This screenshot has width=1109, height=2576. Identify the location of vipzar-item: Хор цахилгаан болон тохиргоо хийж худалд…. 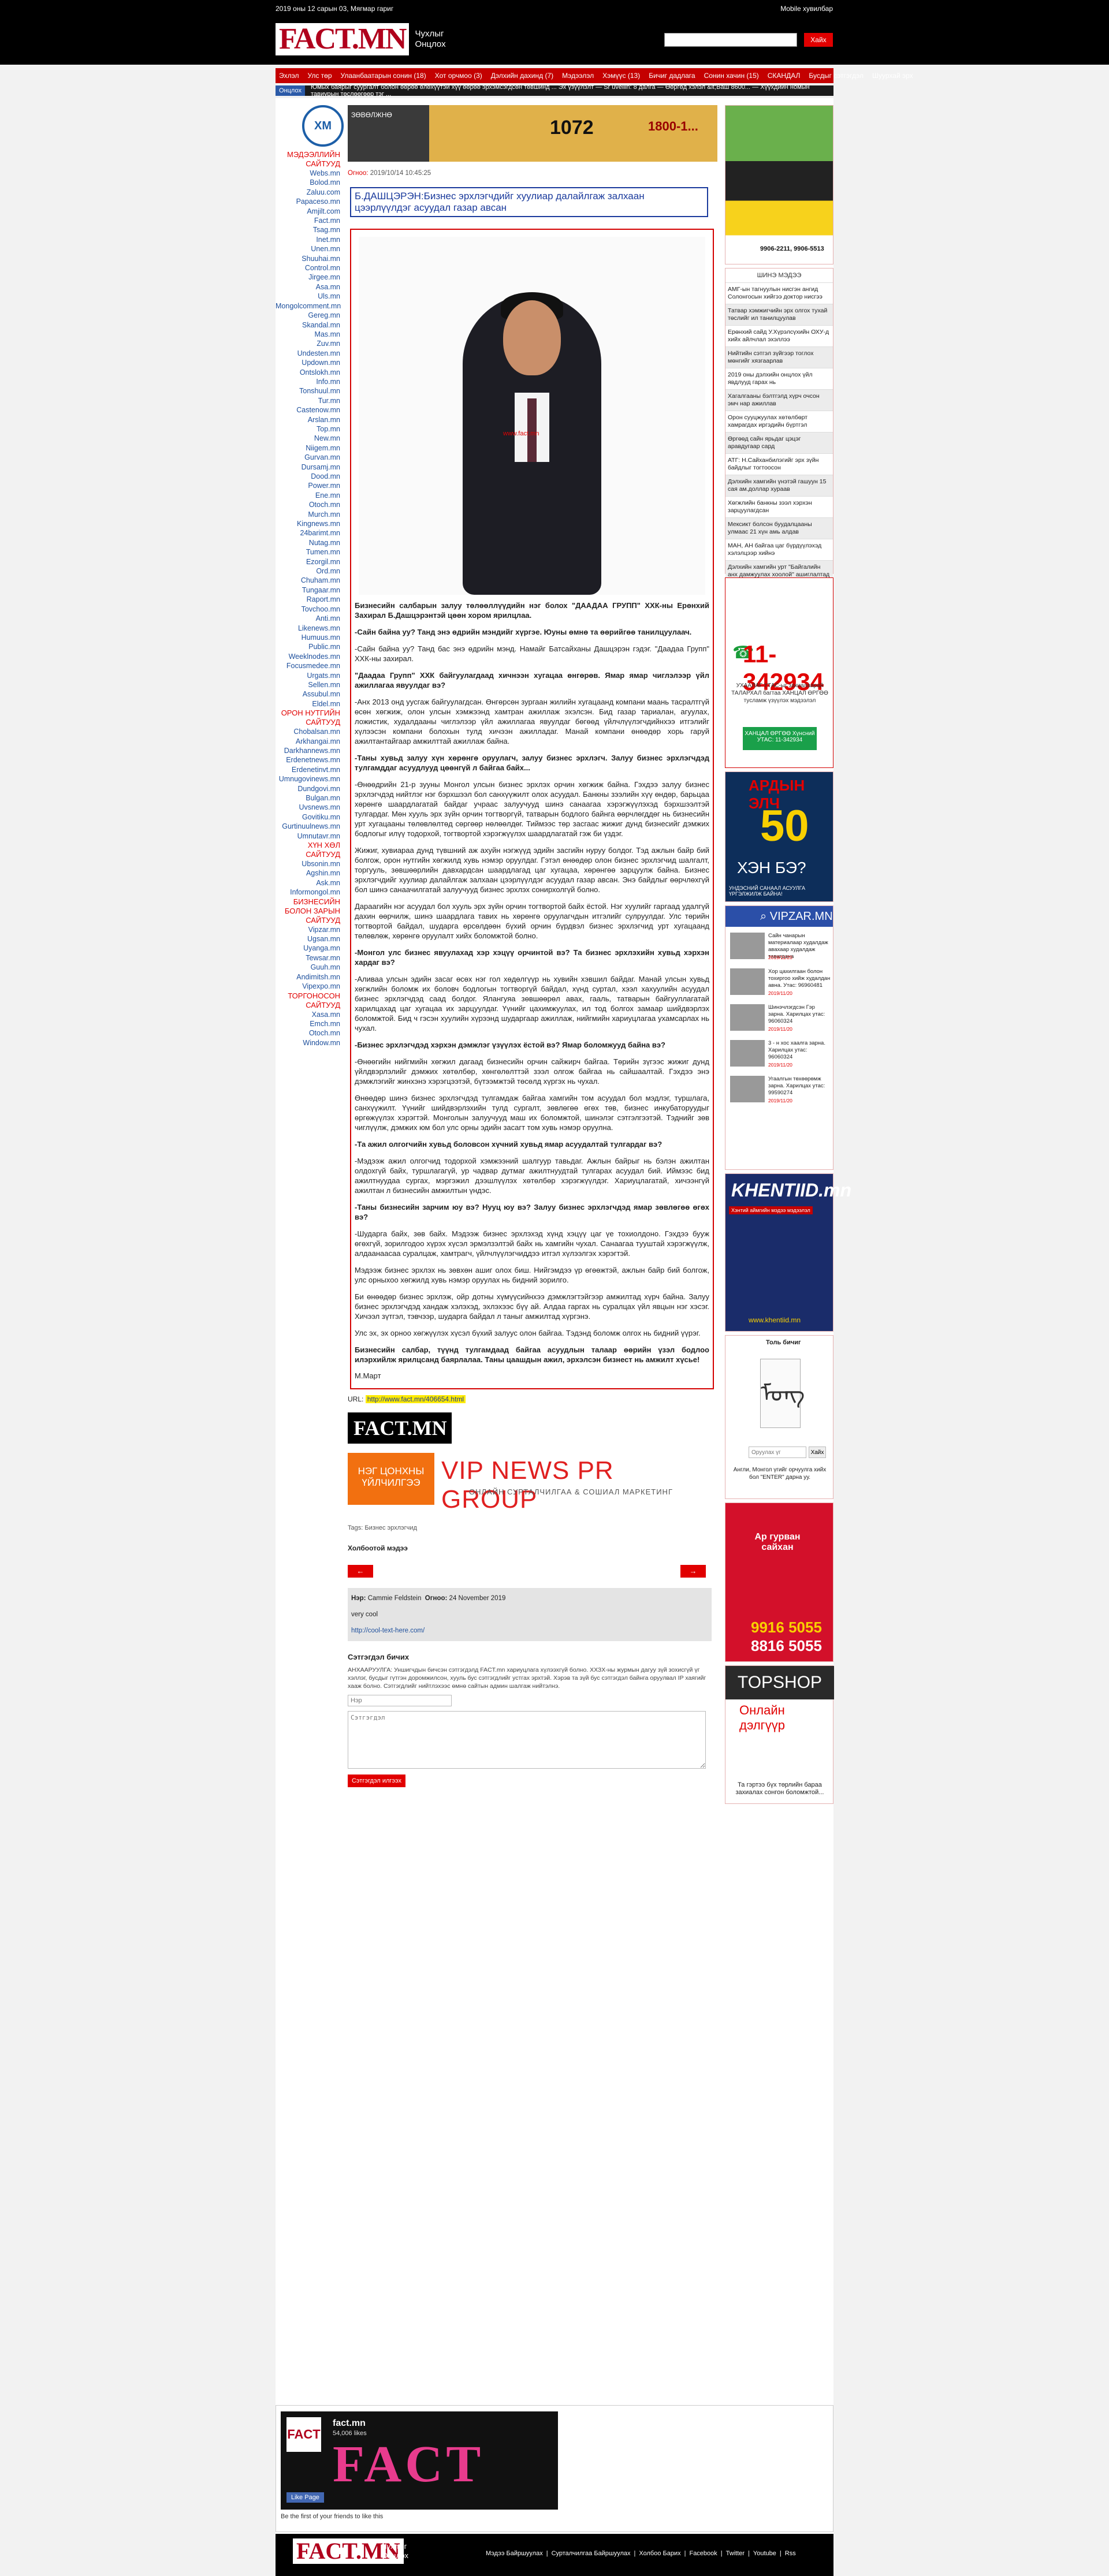
(781, 983).